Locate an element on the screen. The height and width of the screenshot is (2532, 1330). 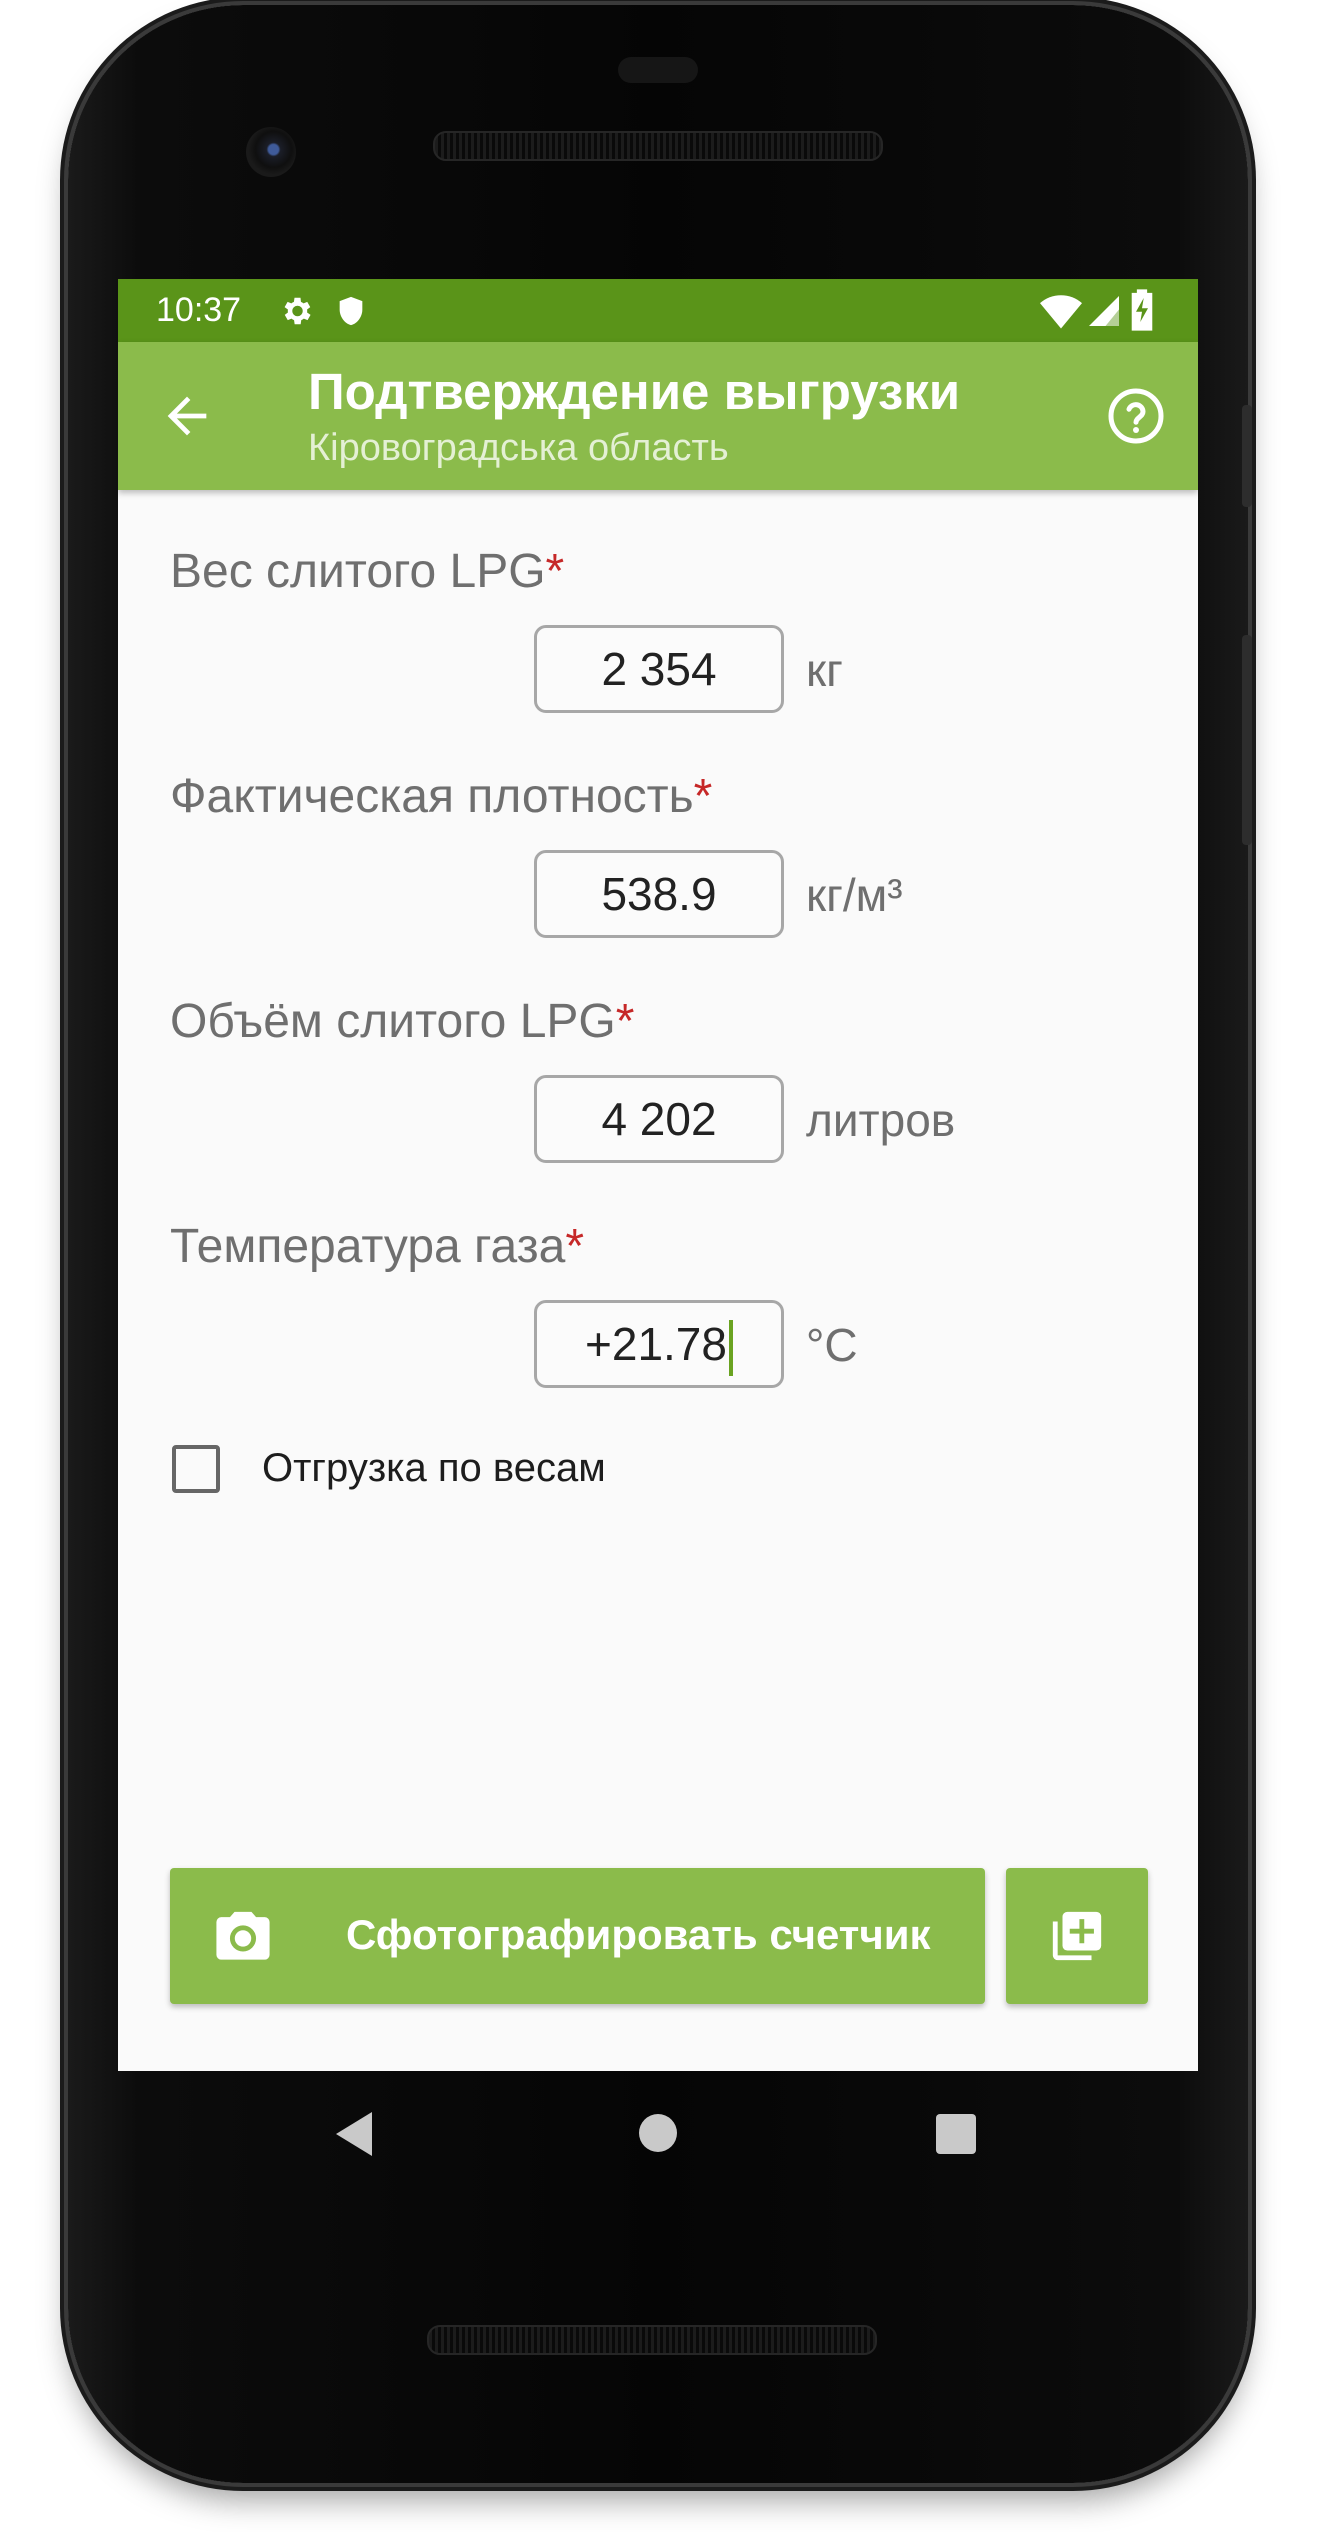
front-camera is located at coordinates (271, 152).